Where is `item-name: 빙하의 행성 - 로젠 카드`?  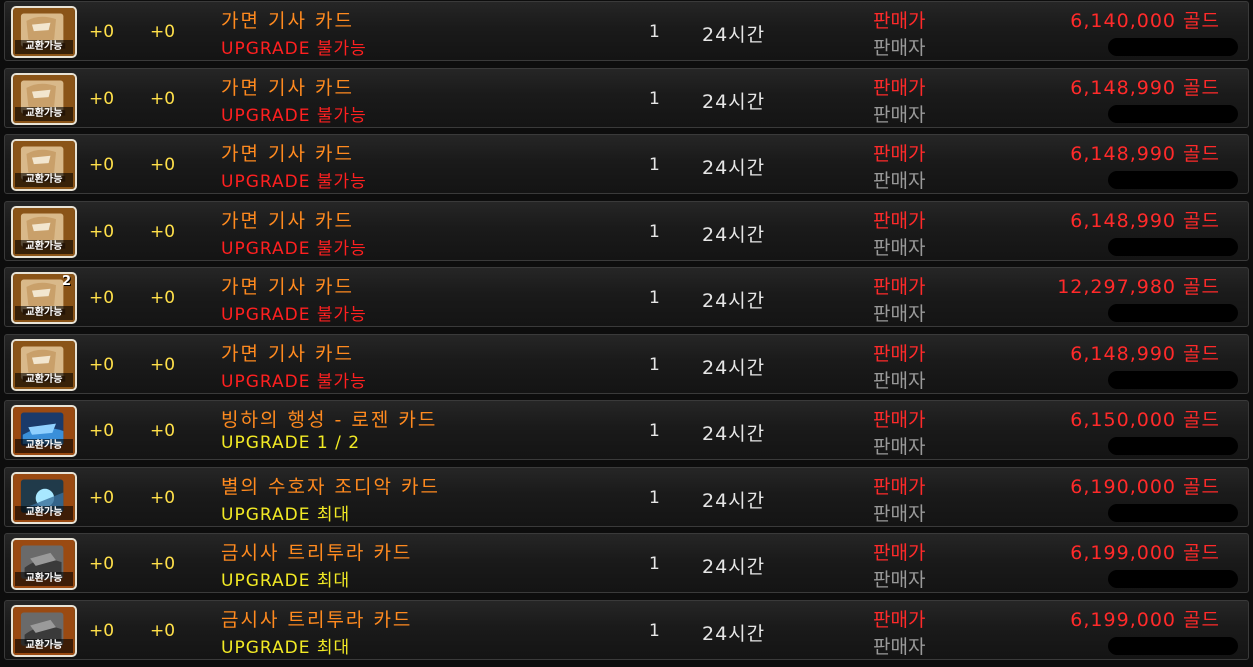 item-name: 빙하의 행성 - 로젠 카드 is located at coordinates (329, 420).